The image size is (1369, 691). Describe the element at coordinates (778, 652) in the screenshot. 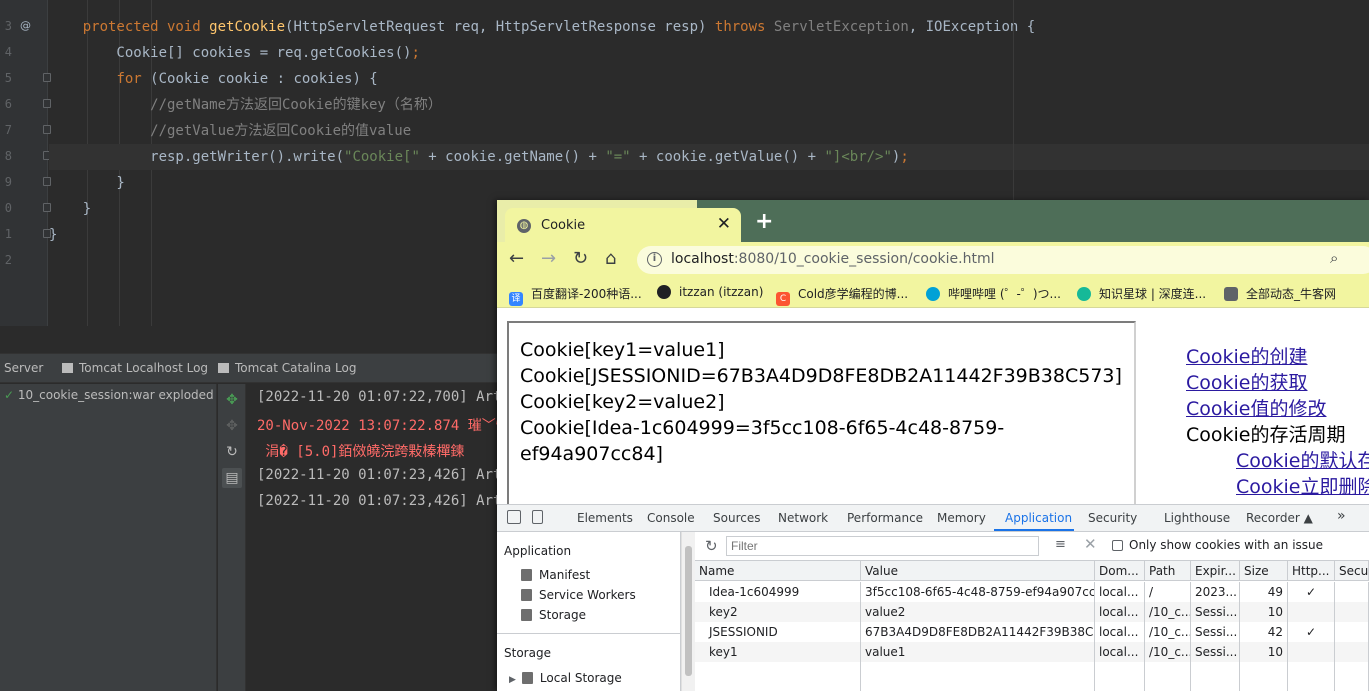

I see `table-cell: key1` at that location.